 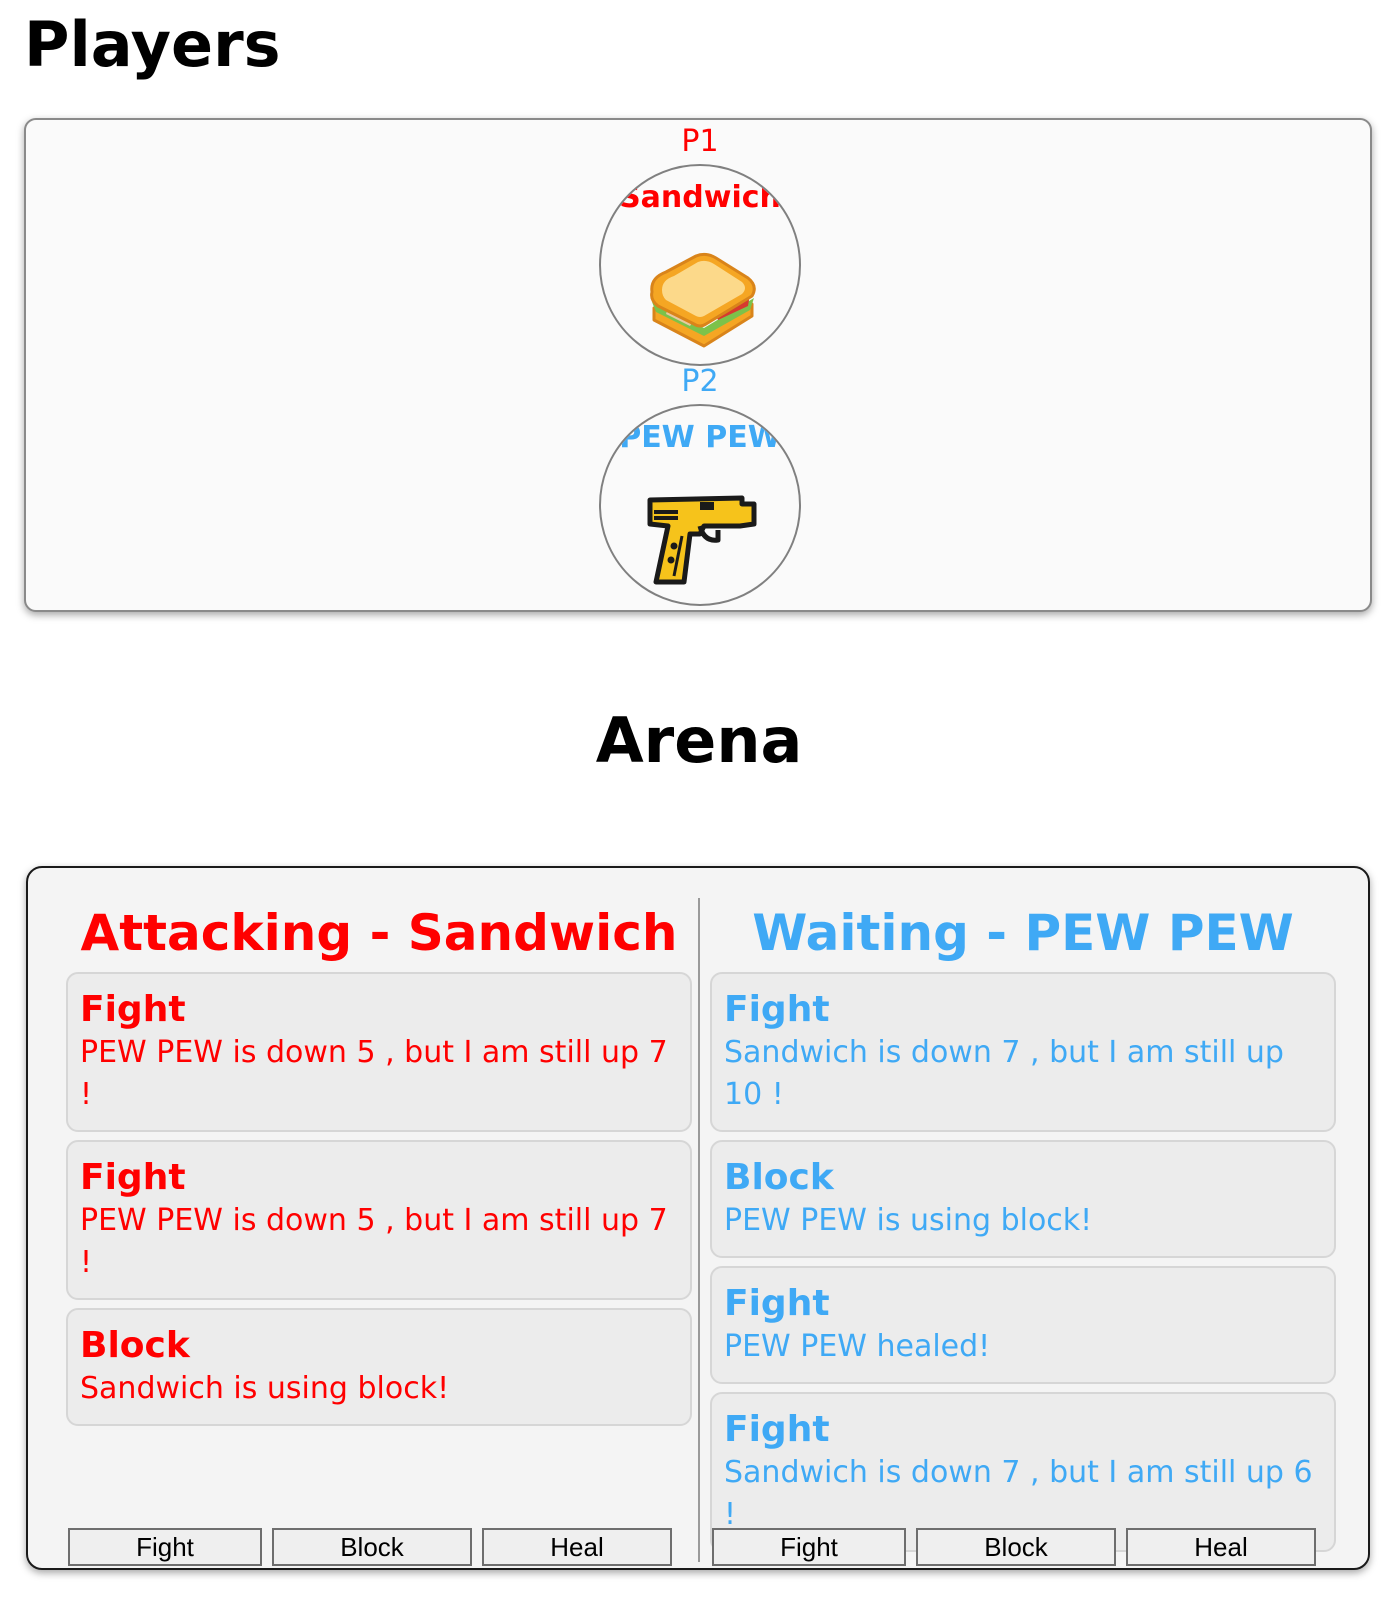 I want to click on attacking-actions: Fight Block Heal, so click(x=379, y=1547).